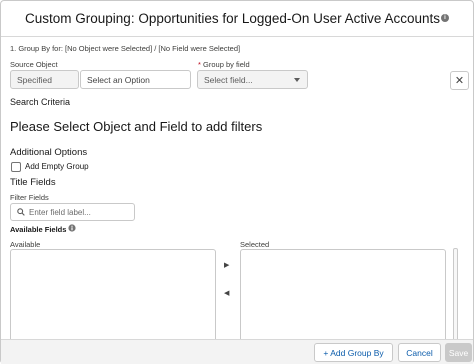  I want to click on selected-fields-listbox, so click(343, 296).